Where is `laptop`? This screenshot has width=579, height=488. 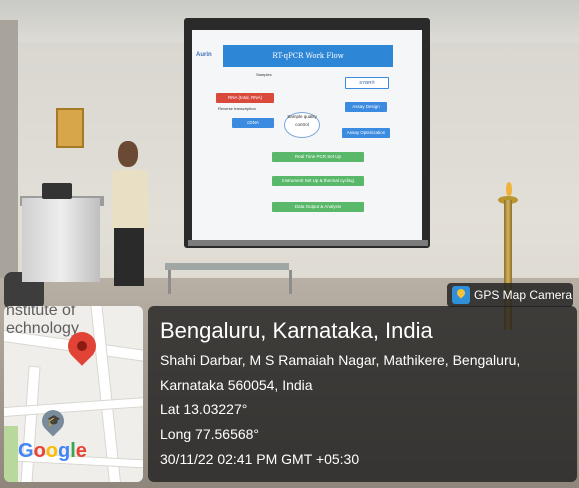
laptop is located at coordinates (57, 191).